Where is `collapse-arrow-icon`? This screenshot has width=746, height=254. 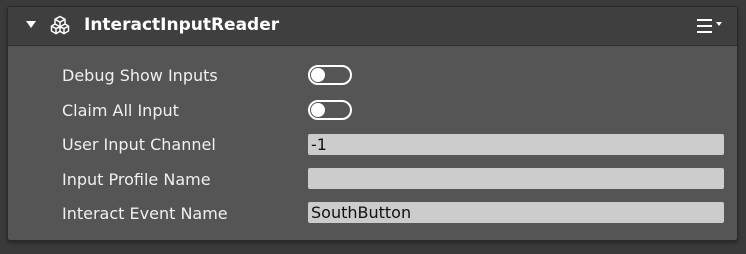
collapse-arrow-icon is located at coordinates (31, 24).